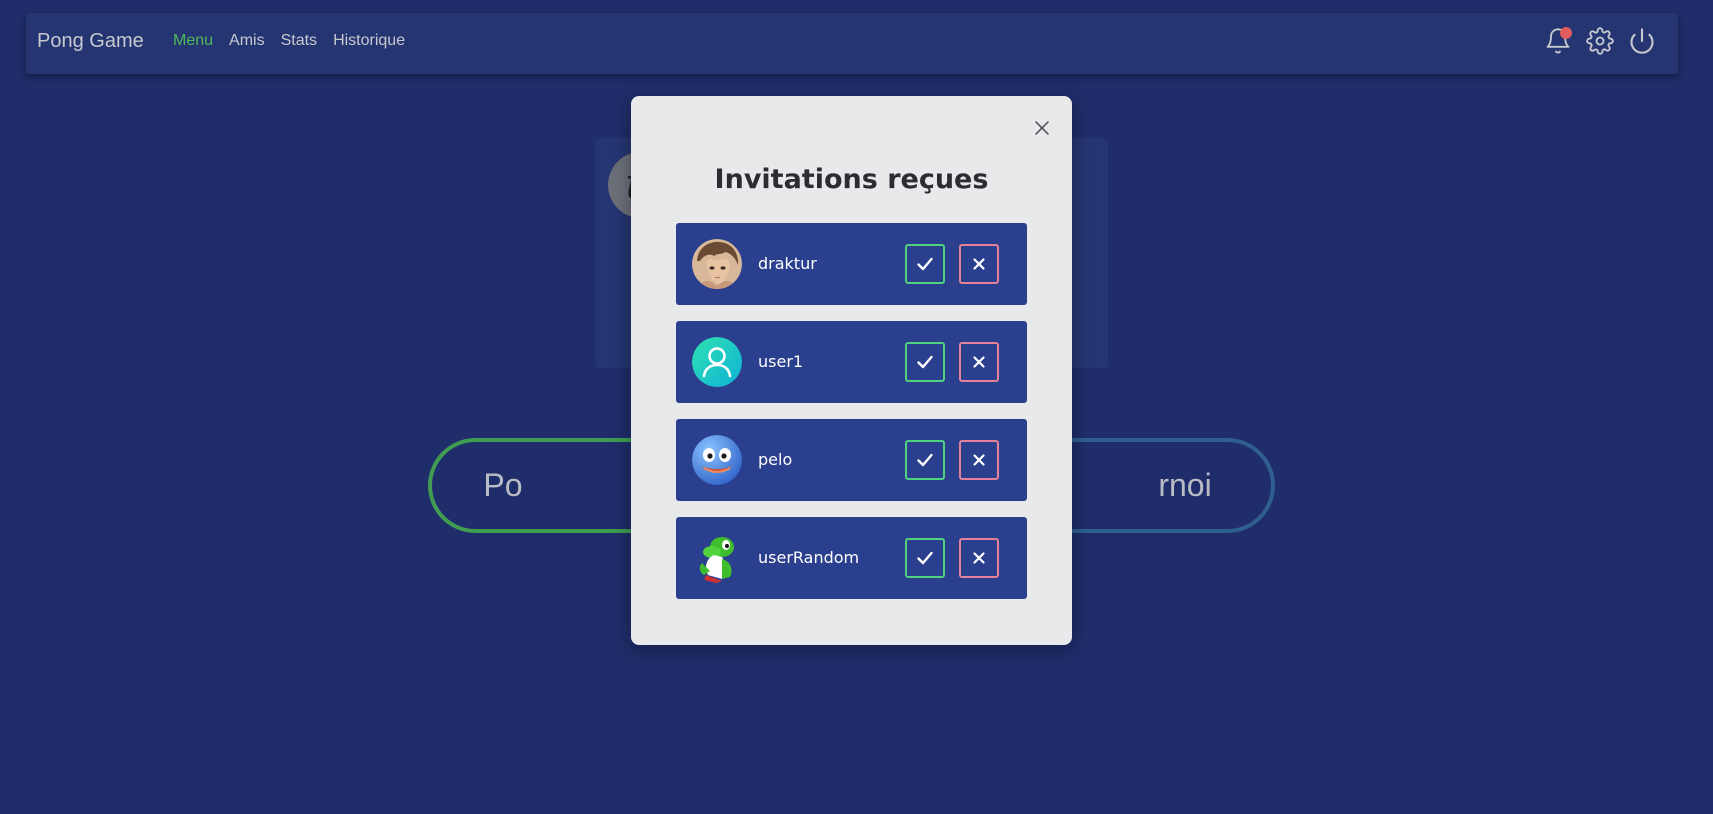 This screenshot has width=1713, height=814. Describe the element at coordinates (775, 459) in the screenshot. I see `invitation-username: pelo` at that location.